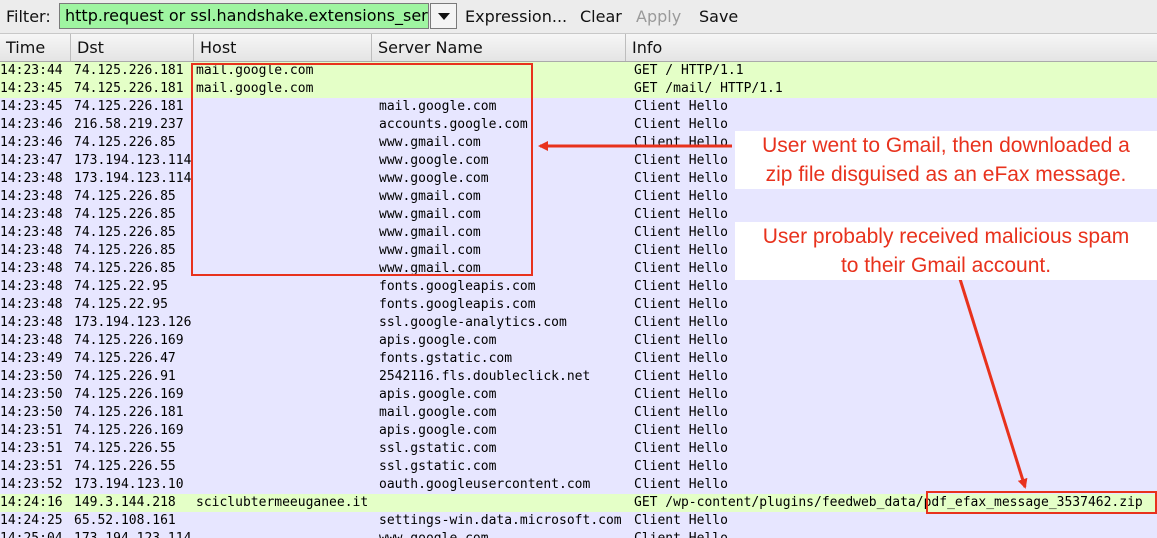 Image resolution: width=1157 pixels, height=538 pixels. What do you see at coordinates (31, 484) in the screenshot?
I see `cell-time: 14:23:52` at bounding box center [31, 484].